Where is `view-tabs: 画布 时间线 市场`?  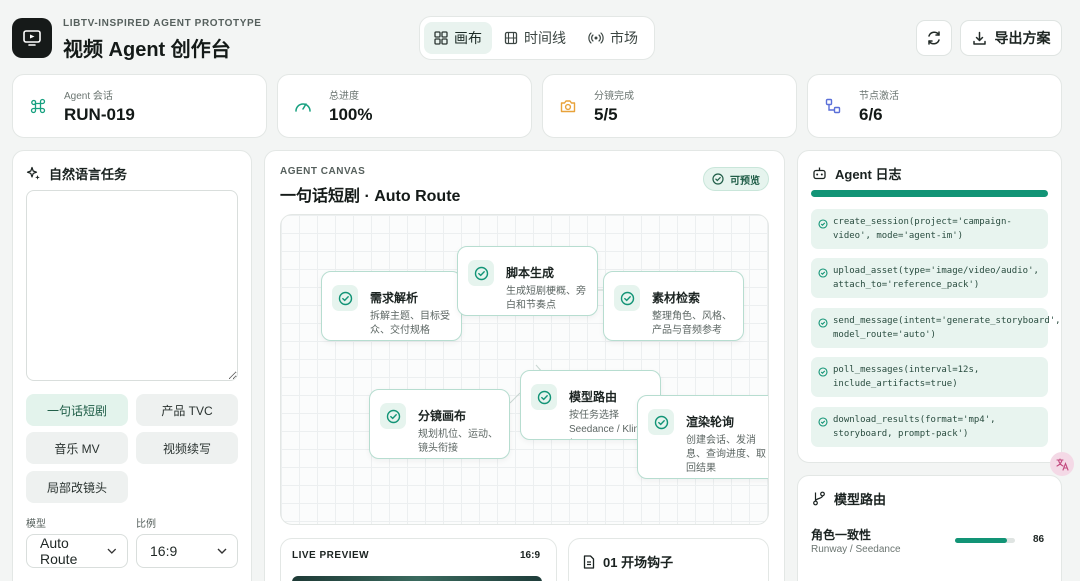 view-tabs: 画布 时间线 市场 is located at coordinates (537, 38).